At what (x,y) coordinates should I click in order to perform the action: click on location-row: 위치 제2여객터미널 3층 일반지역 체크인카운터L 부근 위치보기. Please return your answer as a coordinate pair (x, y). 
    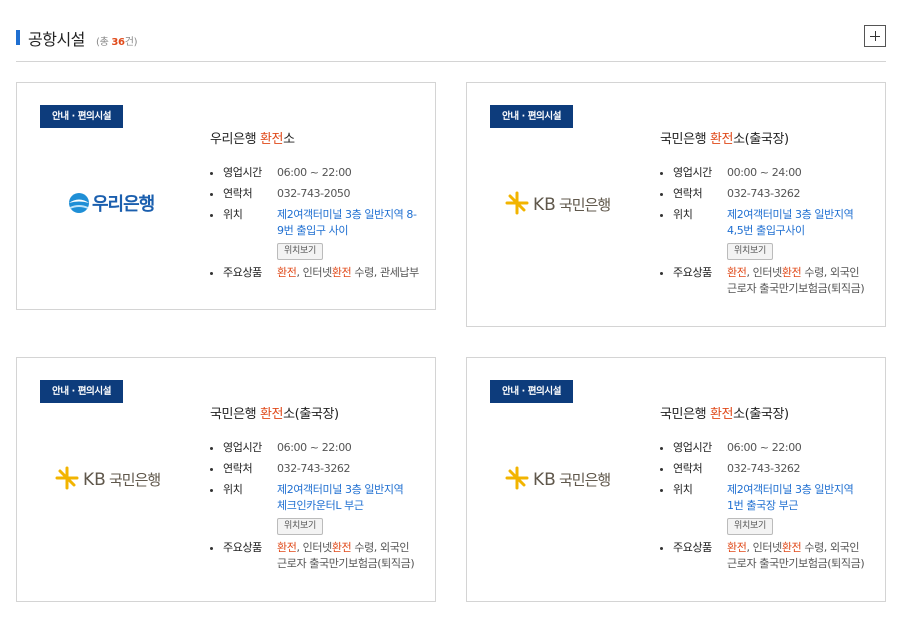
    Looking at the image, I should click on (315, 508).